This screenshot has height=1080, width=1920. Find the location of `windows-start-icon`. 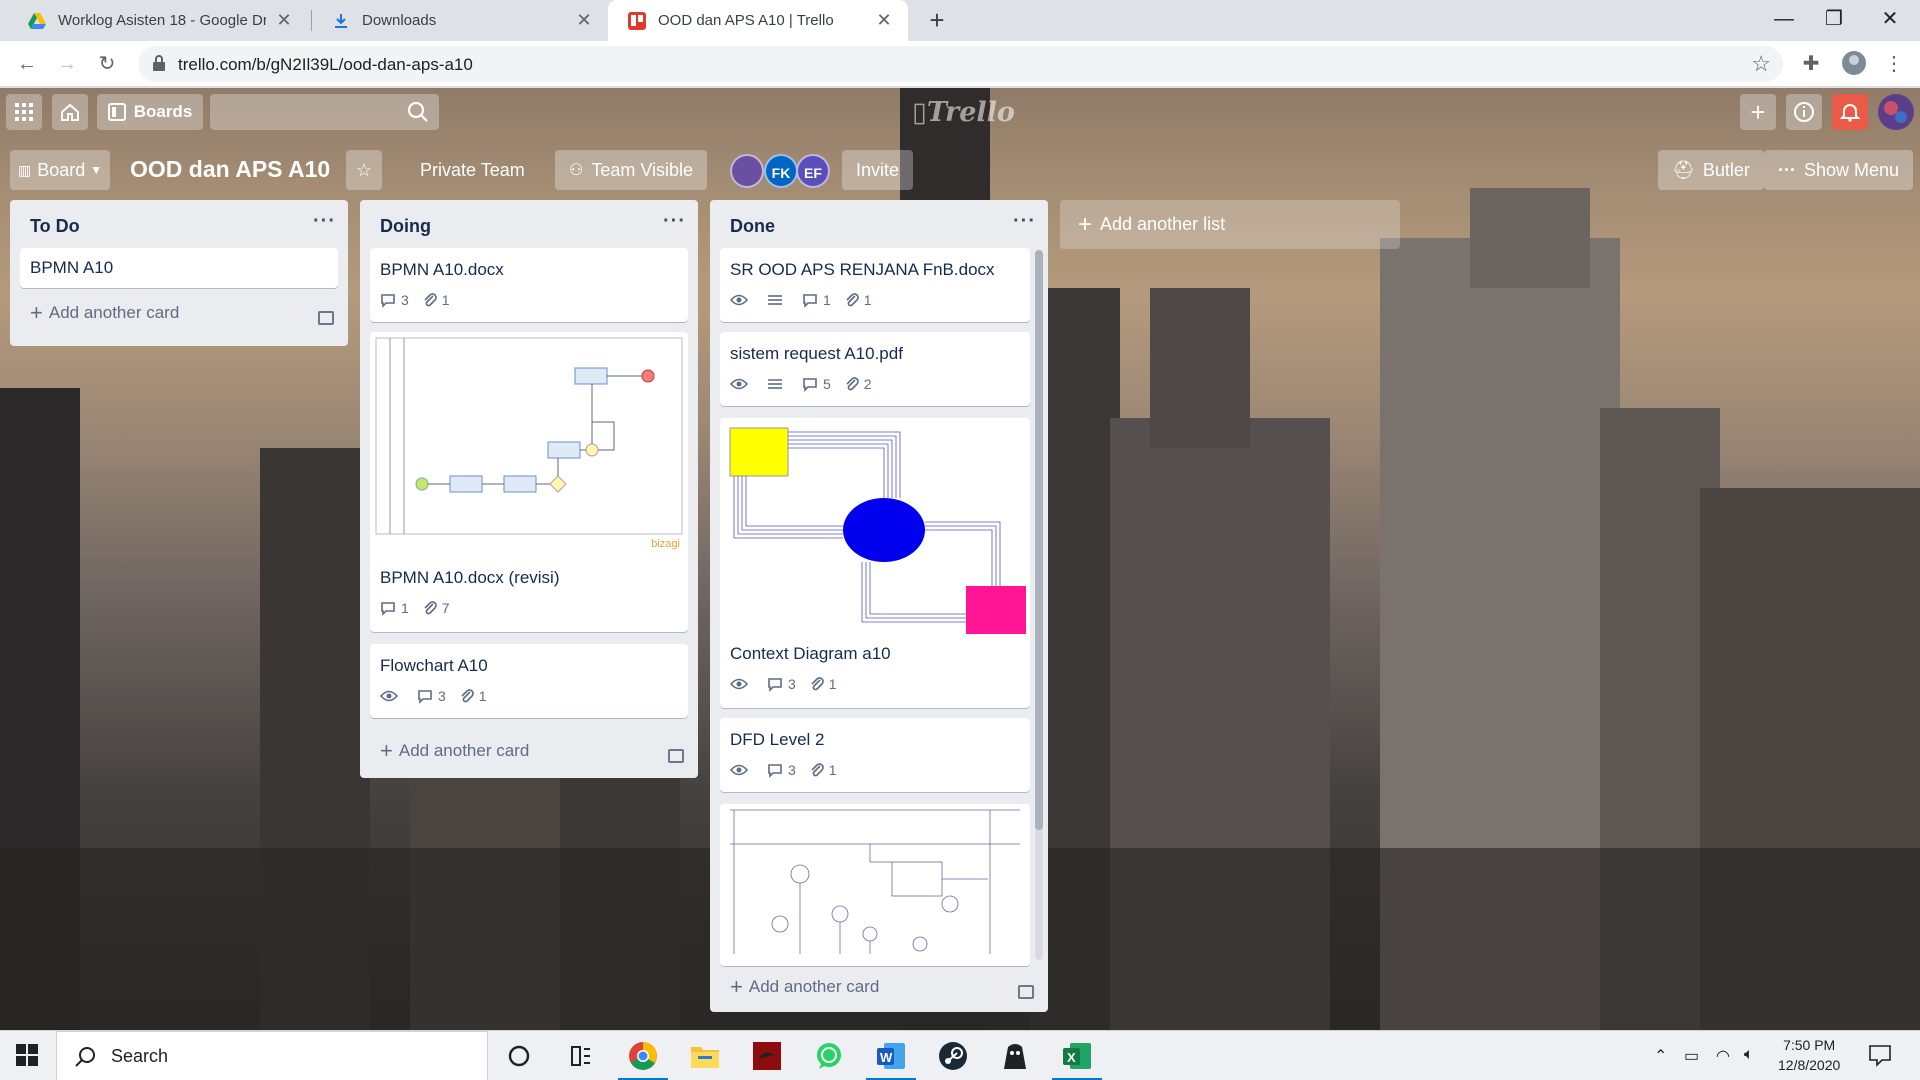

windows-start-icon is located at coordinates (27, 1055).